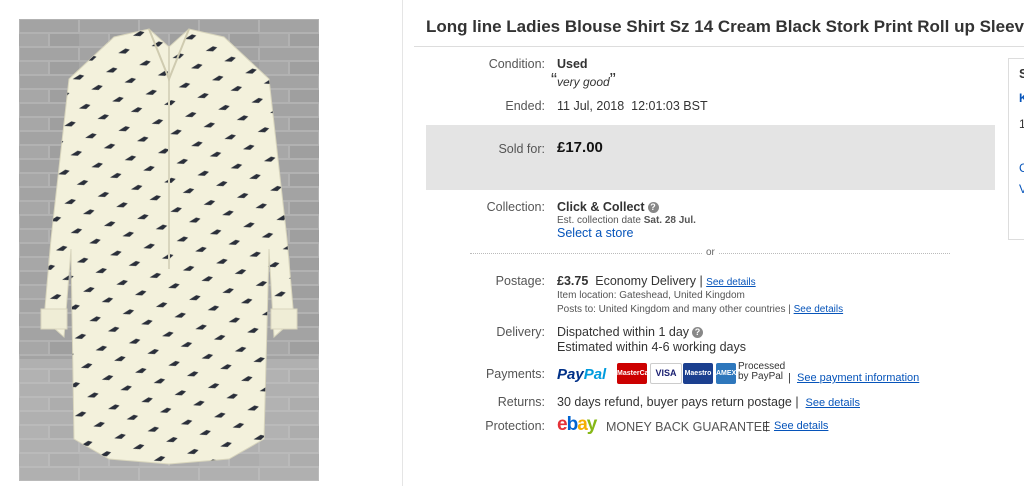 Image resolution: width=1024 pixels, height=486 pixels. What do you see at coordinates (1021, 124) in the screenshot?
I see `sidebar-char-1: 1` at bounding box center [1021, 124].